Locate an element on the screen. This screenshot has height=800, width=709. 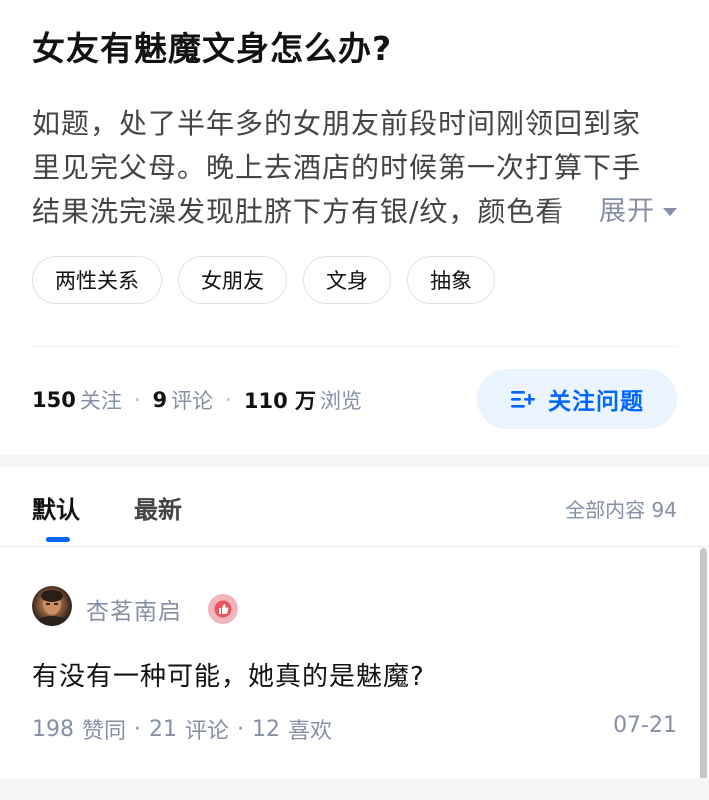
comments-count: 21 is located at coordinates (163, 729).